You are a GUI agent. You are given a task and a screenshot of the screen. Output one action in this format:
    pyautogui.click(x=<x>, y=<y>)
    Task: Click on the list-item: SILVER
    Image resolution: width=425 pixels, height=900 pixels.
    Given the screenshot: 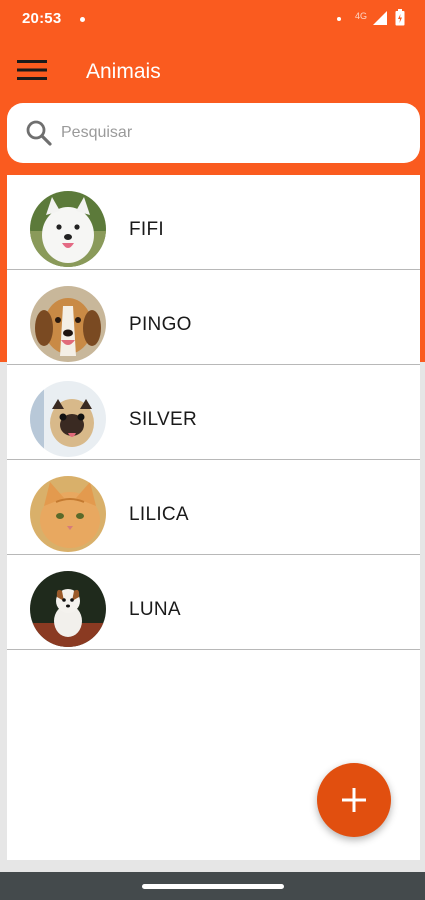 What is the action you would take?
    pyautogui.click(x=213, y=412)
    